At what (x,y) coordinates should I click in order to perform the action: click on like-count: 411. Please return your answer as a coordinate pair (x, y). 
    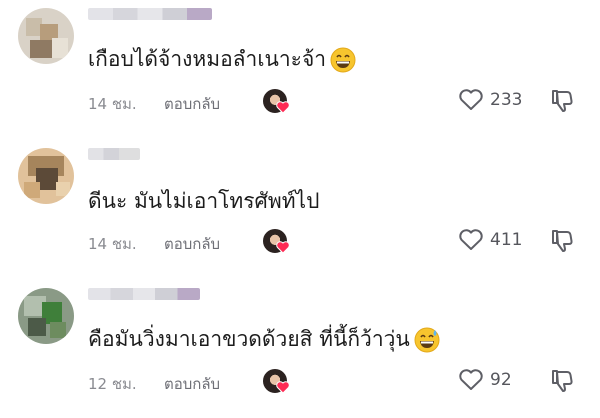
    Looking at the image, I should click on (506, 240).